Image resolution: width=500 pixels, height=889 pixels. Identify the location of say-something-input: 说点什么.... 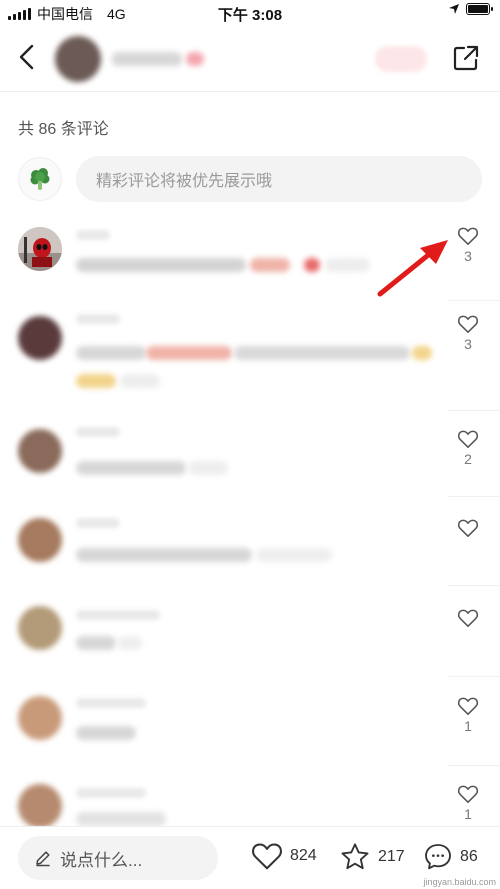
(118, 858).